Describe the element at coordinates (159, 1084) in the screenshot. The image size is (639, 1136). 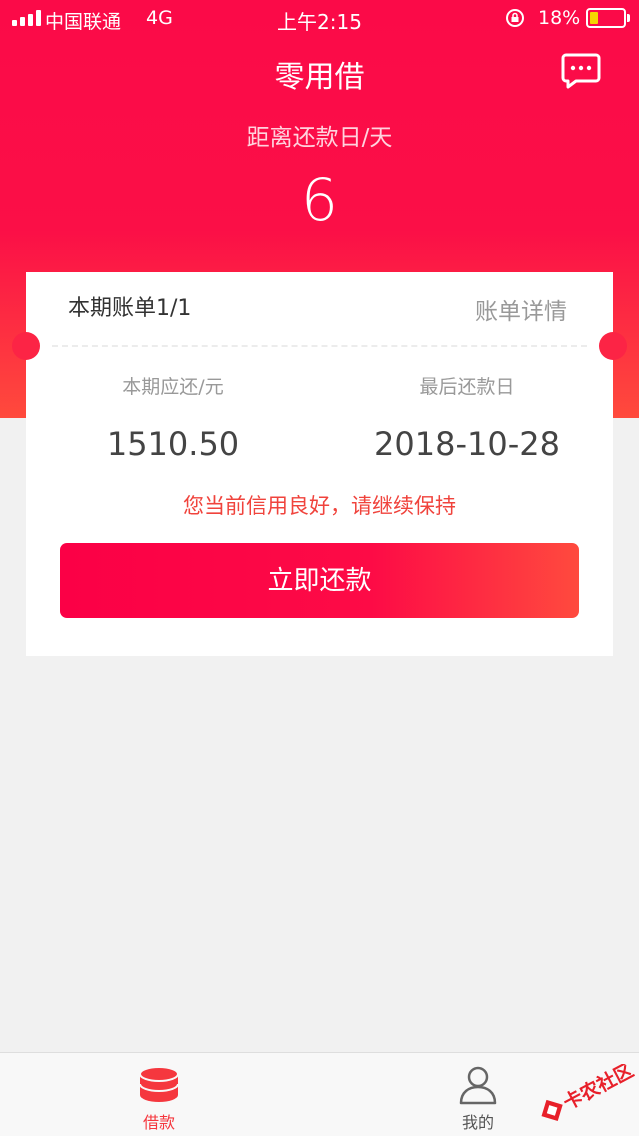
I see `coins-icon` at that location.